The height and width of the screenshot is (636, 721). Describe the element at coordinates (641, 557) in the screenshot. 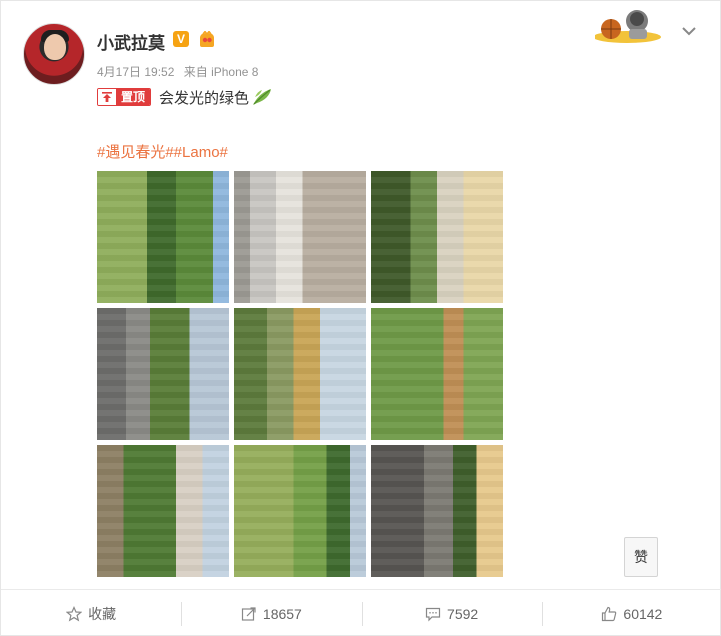

I see `floating-like-button: 赞` at that location.